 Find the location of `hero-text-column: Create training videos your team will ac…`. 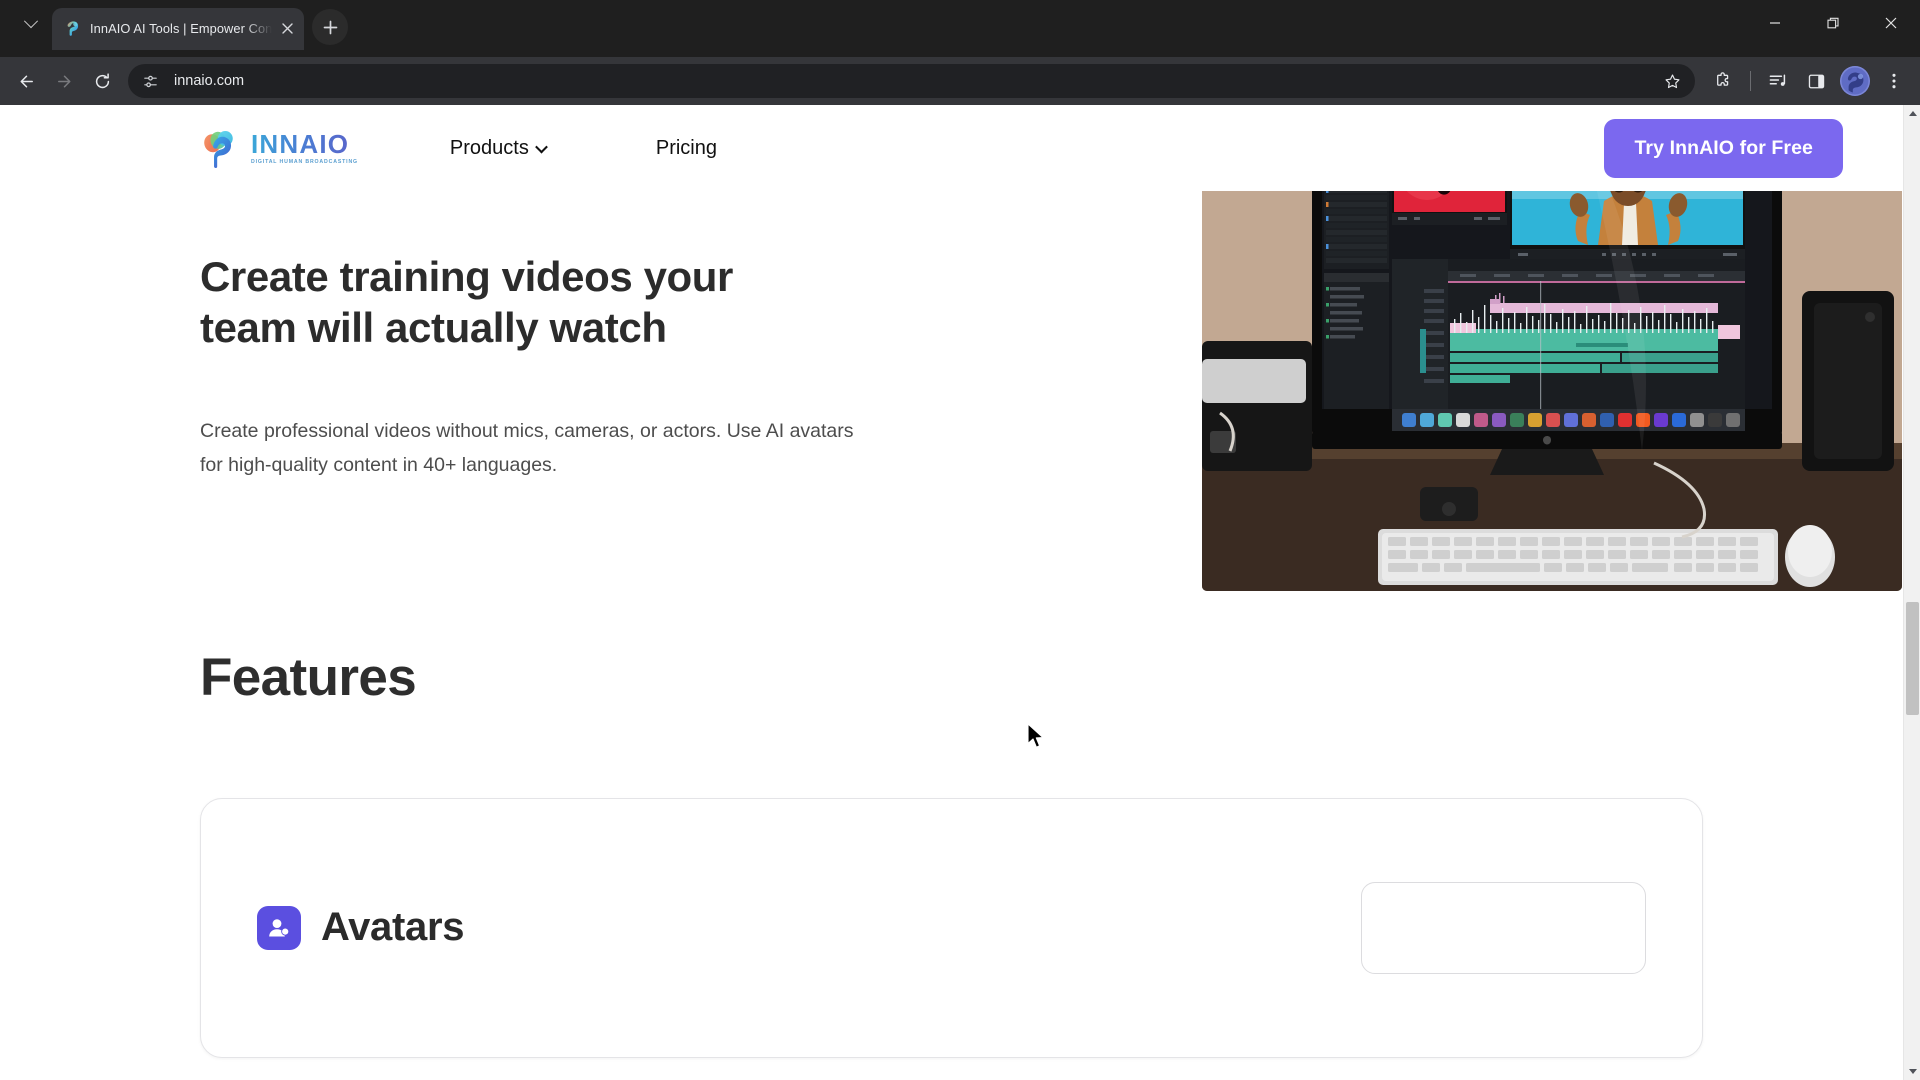

hero-text-column: Create training videos your team will ac… is located at coordinates (550, 337).